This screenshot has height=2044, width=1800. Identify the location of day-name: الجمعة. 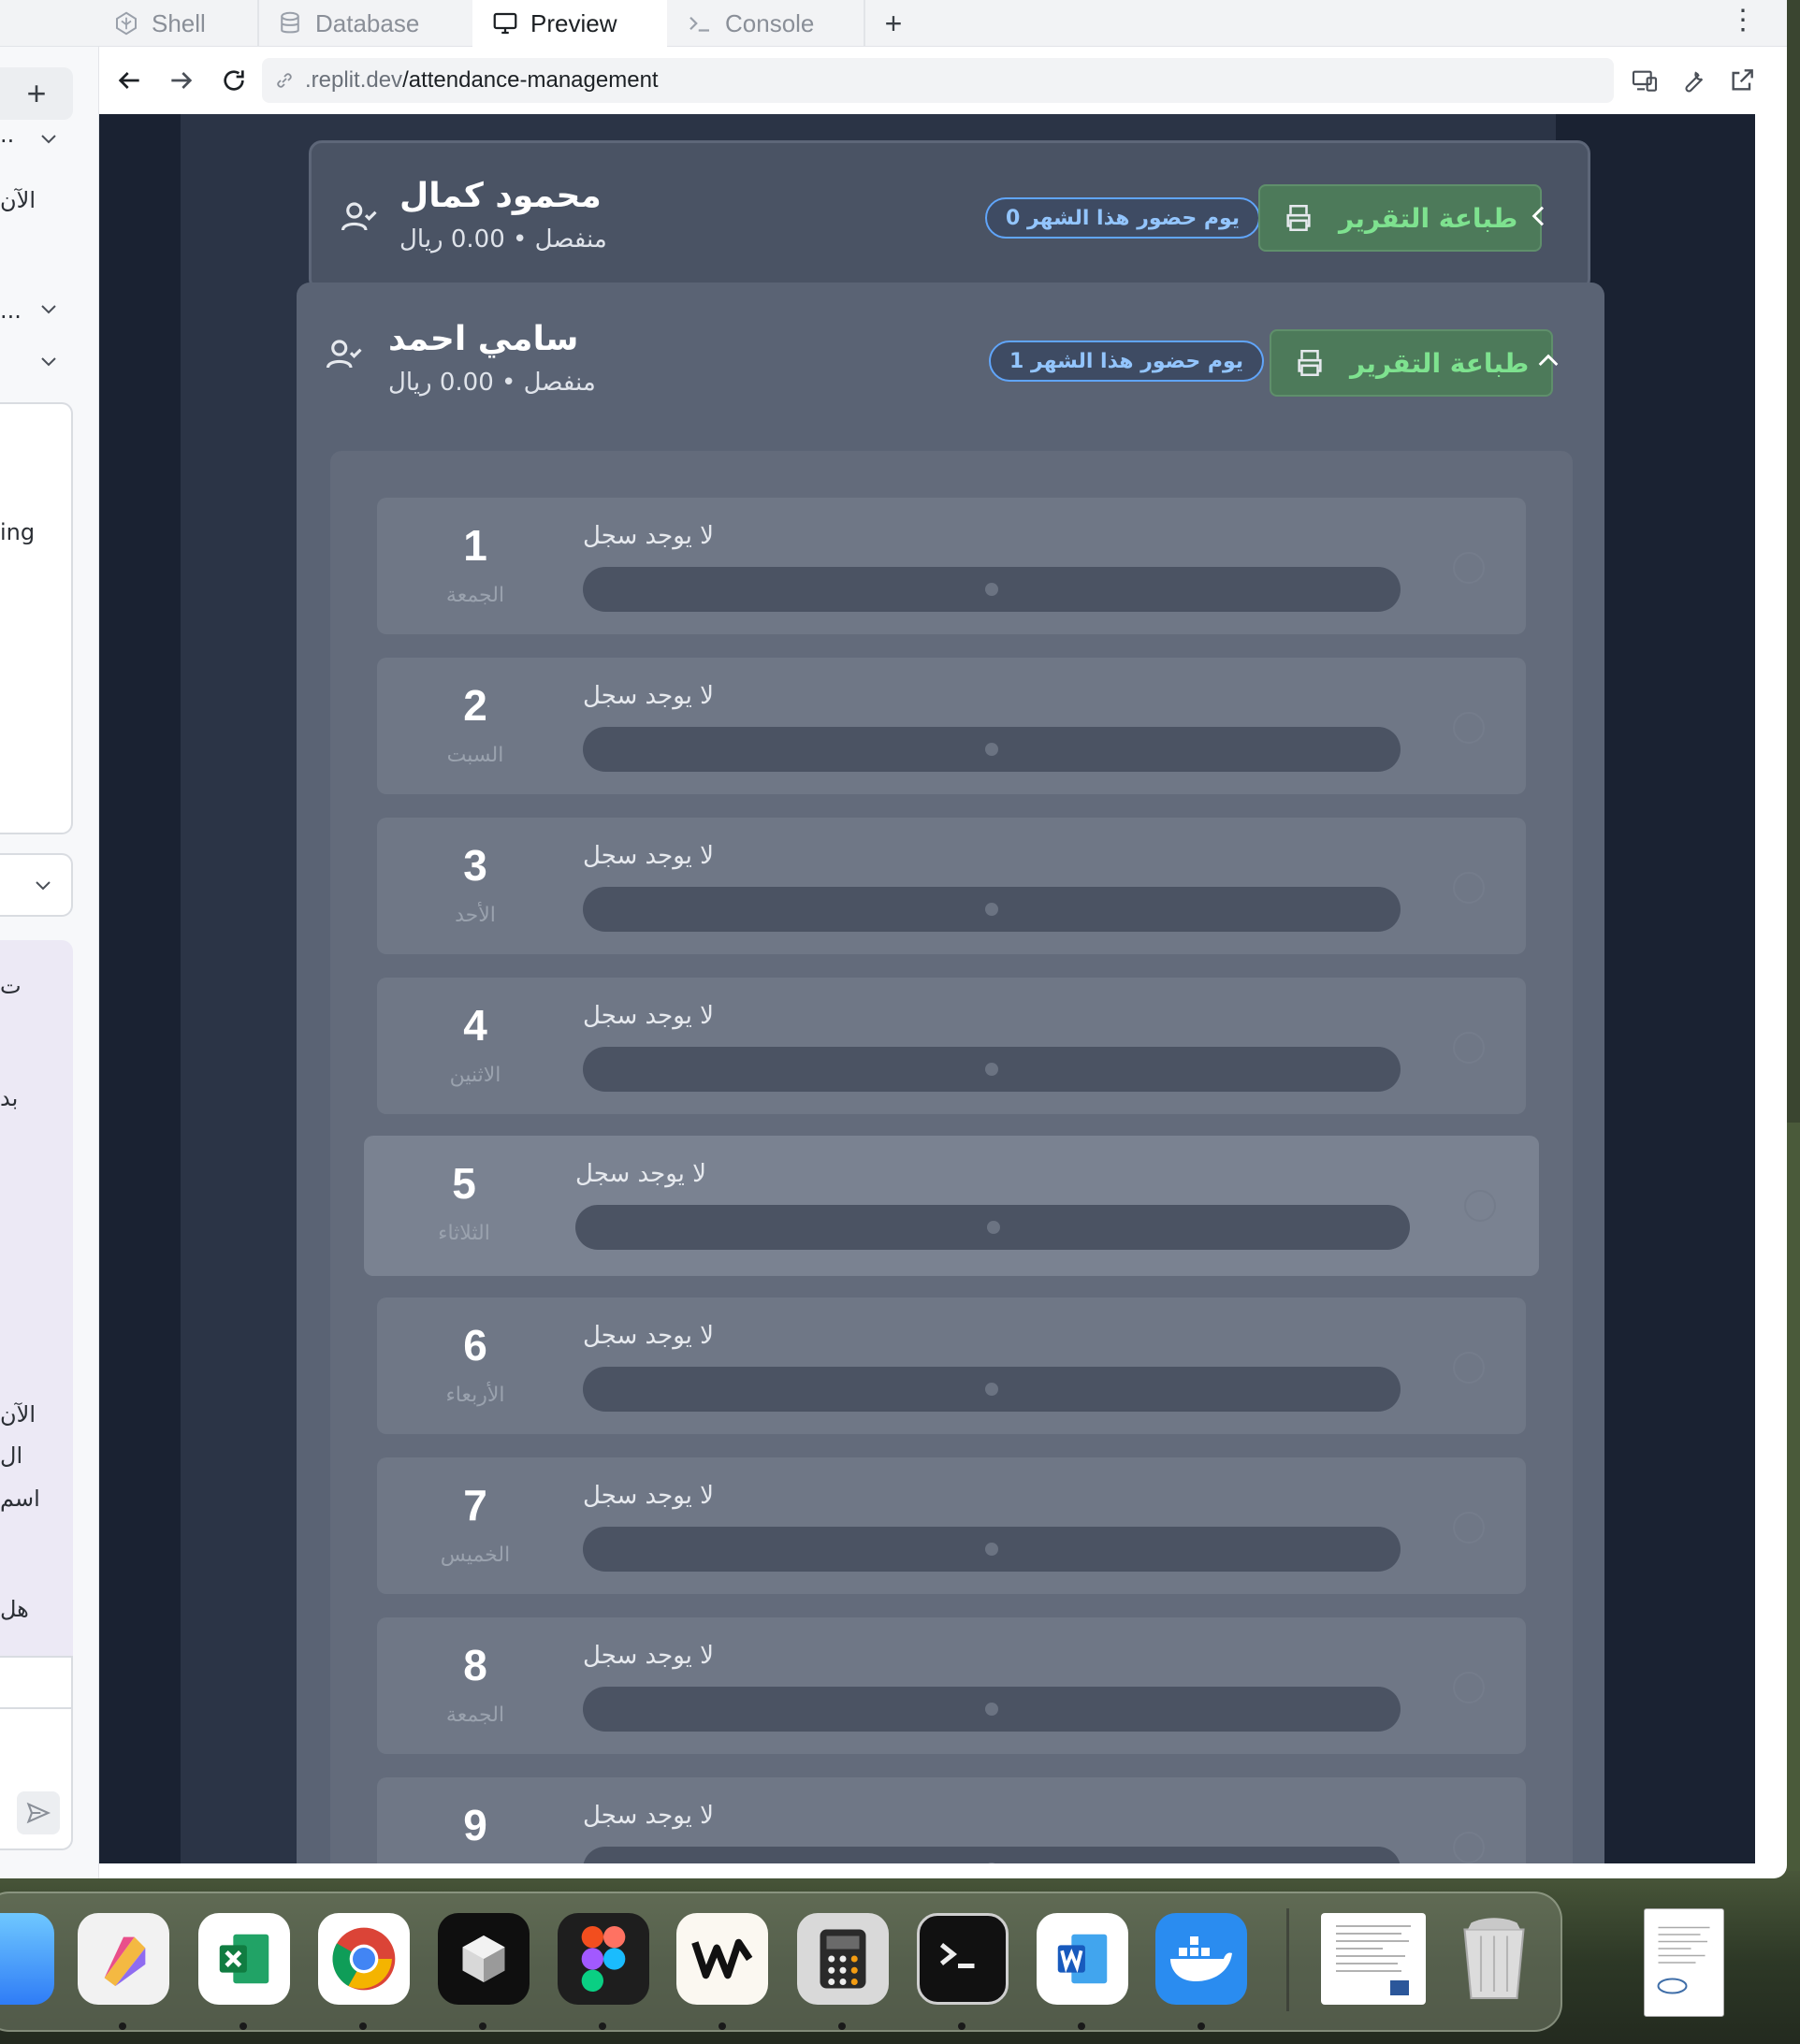
(475, 1715).